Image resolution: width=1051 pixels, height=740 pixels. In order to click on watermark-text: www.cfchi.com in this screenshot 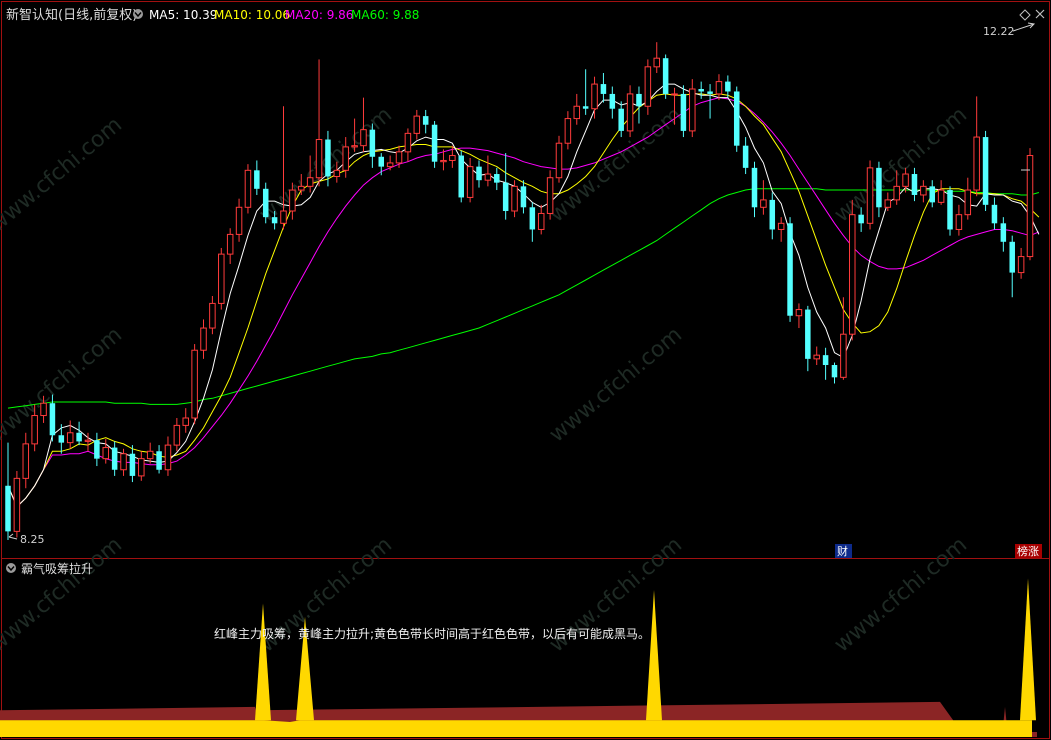, I will do `click(63, 174)`.